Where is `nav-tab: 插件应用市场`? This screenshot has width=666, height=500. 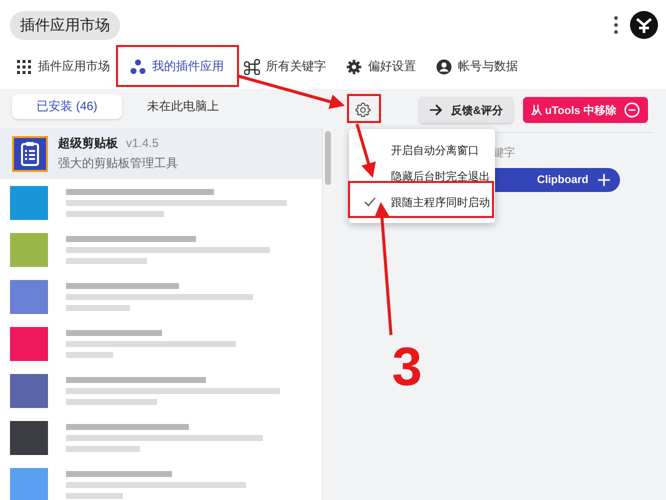
nav-tab: 插件应用市场 is located at coordinates (63, 67).